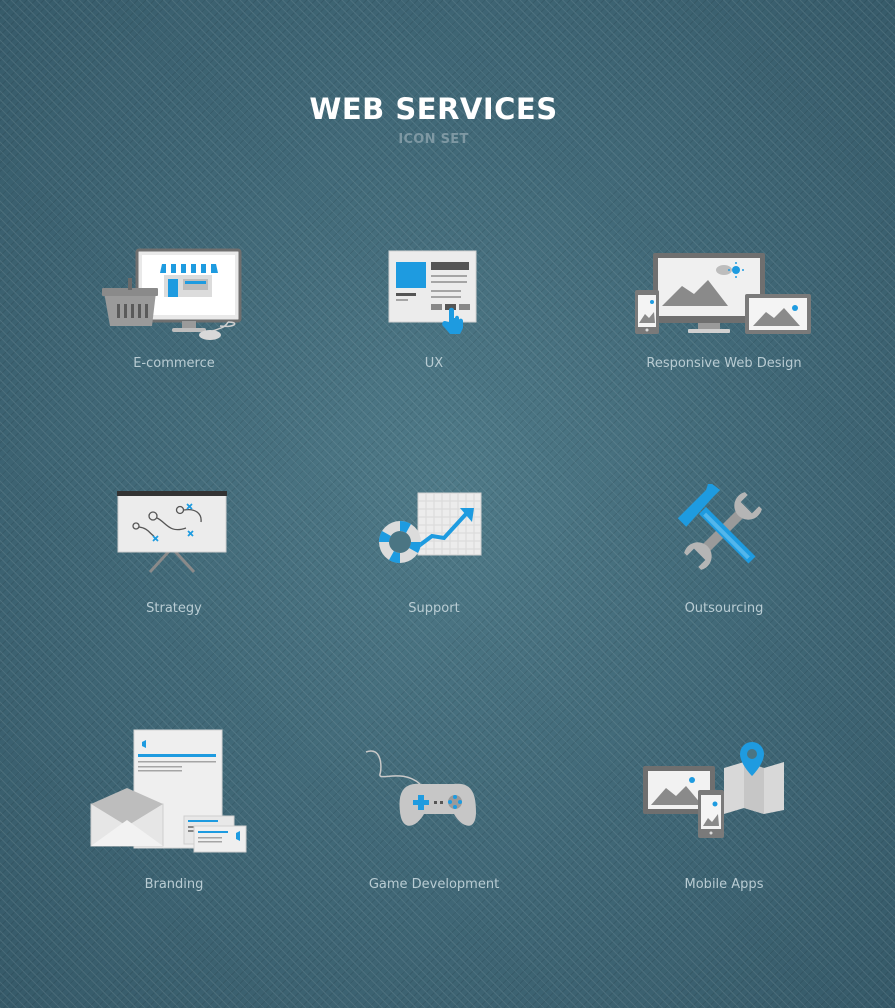 The height and width of the screenshot is (1008, 895). I want to click on label-ecommerce: E-commerce, so click(174, 363).